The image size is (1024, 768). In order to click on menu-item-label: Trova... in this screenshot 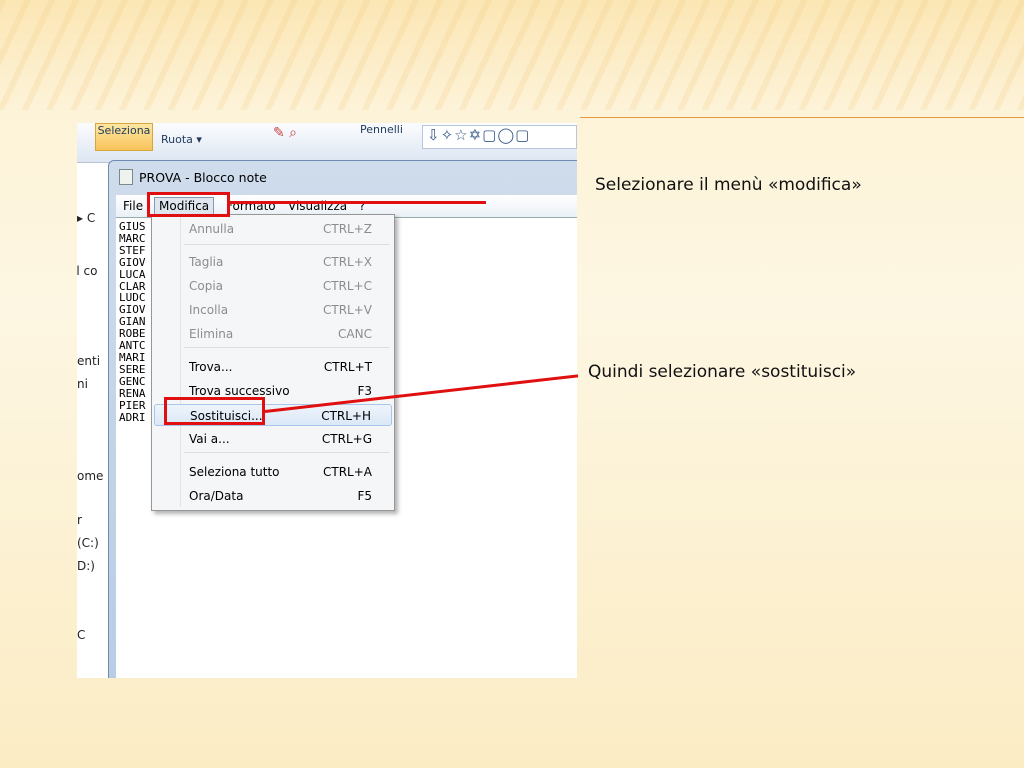, I will do `click(211, 367)`.